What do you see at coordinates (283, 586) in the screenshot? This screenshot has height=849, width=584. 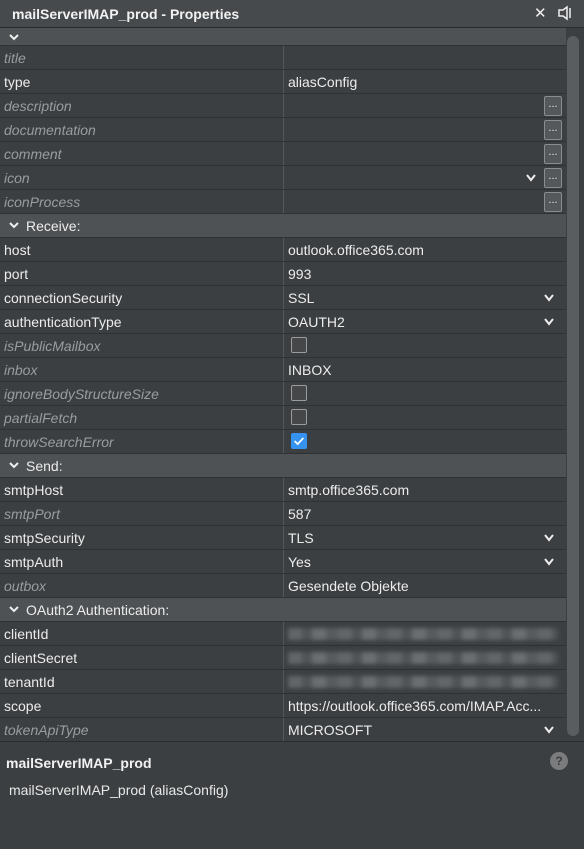 I see `property-row-outbox: outbox Gesendete Objekte` at bounding box center [283, 586].